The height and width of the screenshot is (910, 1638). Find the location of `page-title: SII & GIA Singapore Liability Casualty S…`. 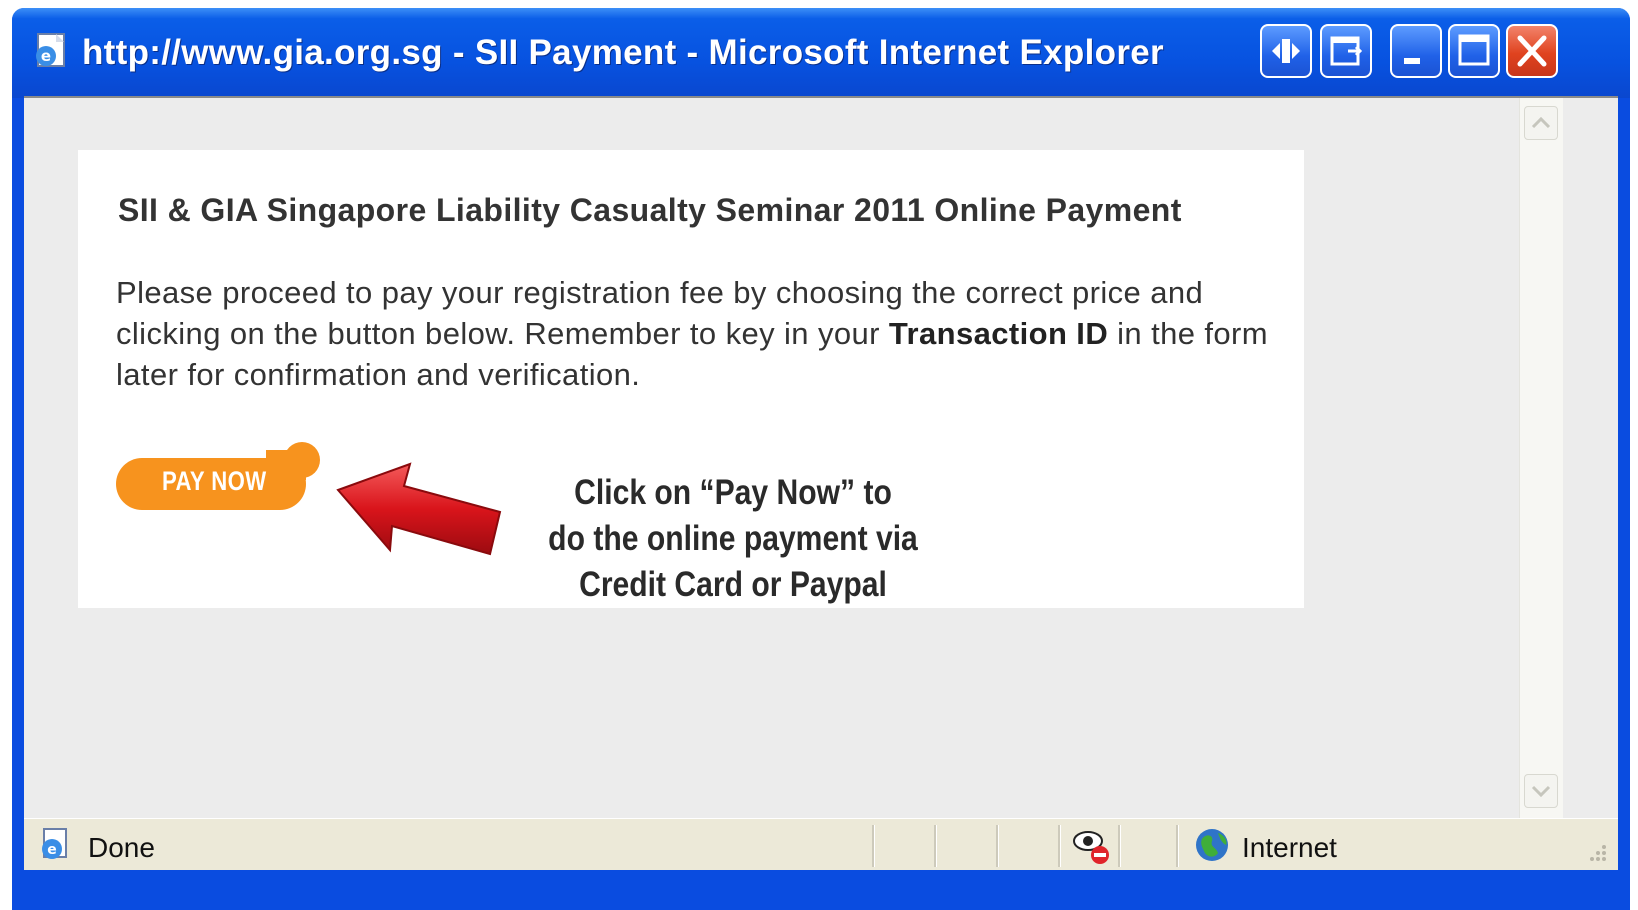

page-title: SII & GIA Singapore Liability Casualty S… is located at coordinates (650, 210).